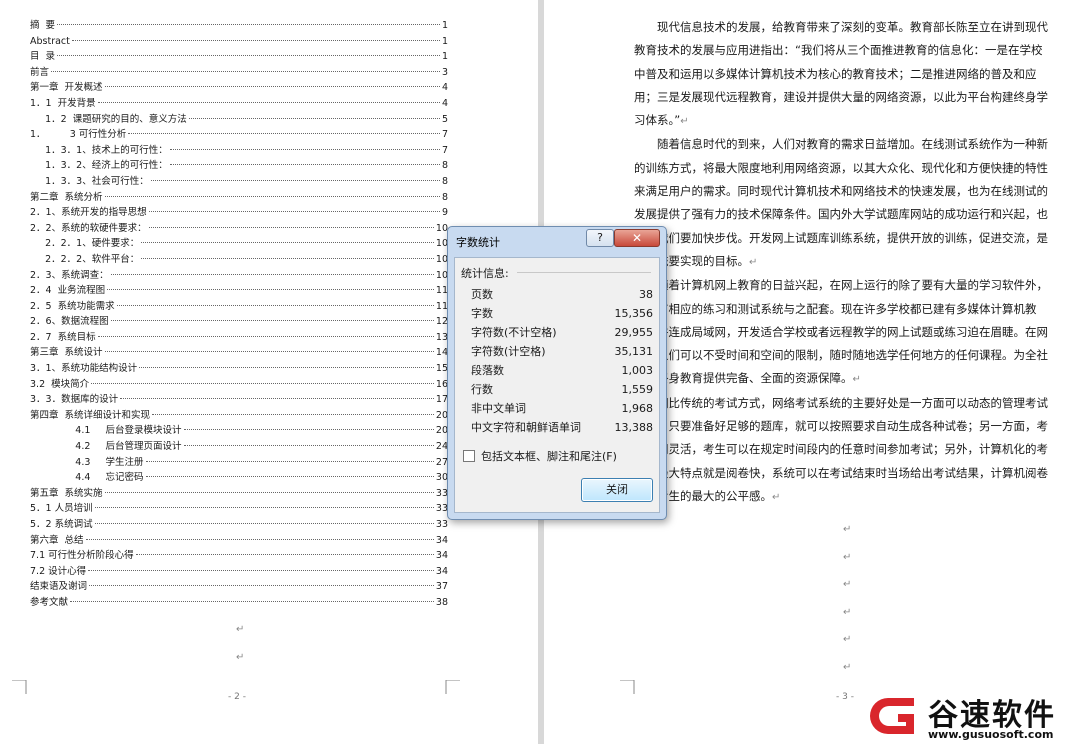 This screenshot has height=744, width=1067. What do you see at coordinates (239, 307) in the screenshot?
I see `toc-entry: 2．5 系统功能需求 11` at bounding box center [239, 307].